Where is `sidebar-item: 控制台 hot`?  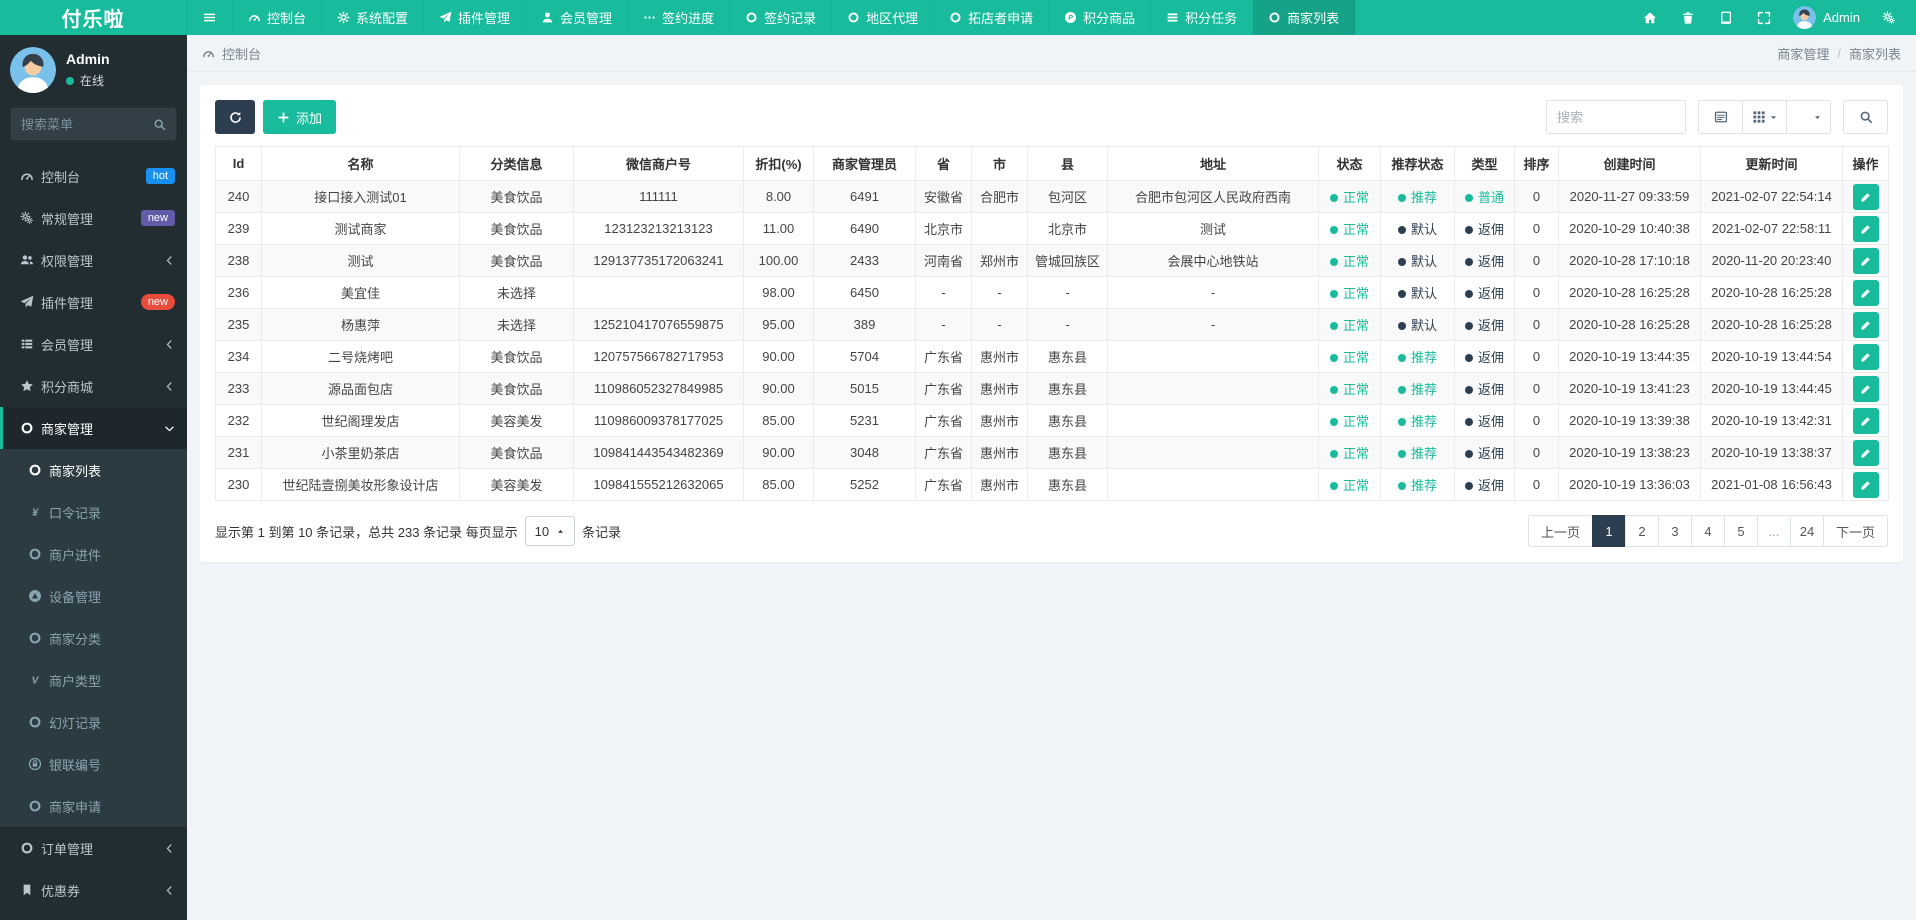
sidebar-item: 控制台 hot is located at coordinates (93, 176).